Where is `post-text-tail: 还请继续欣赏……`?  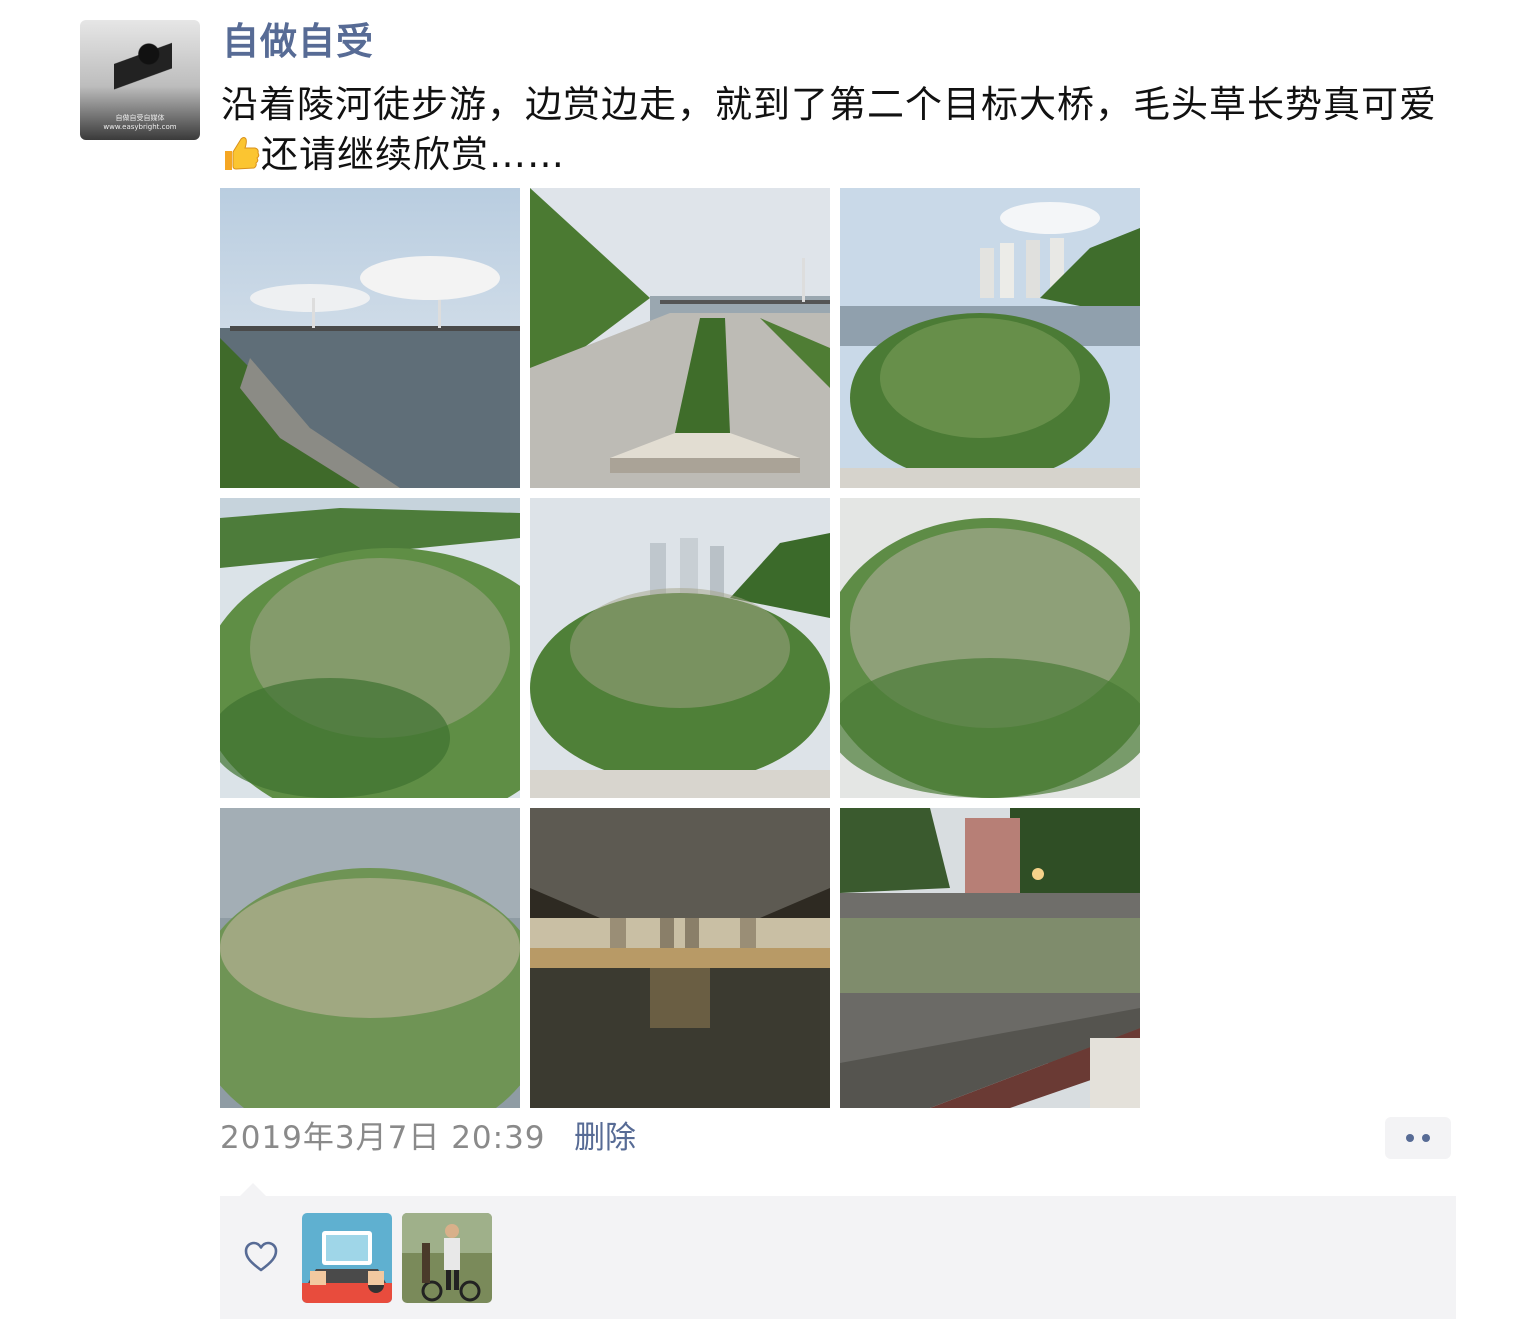
post-text-tail: 还请继续欣赏…… is located at coordinates (413, 154).